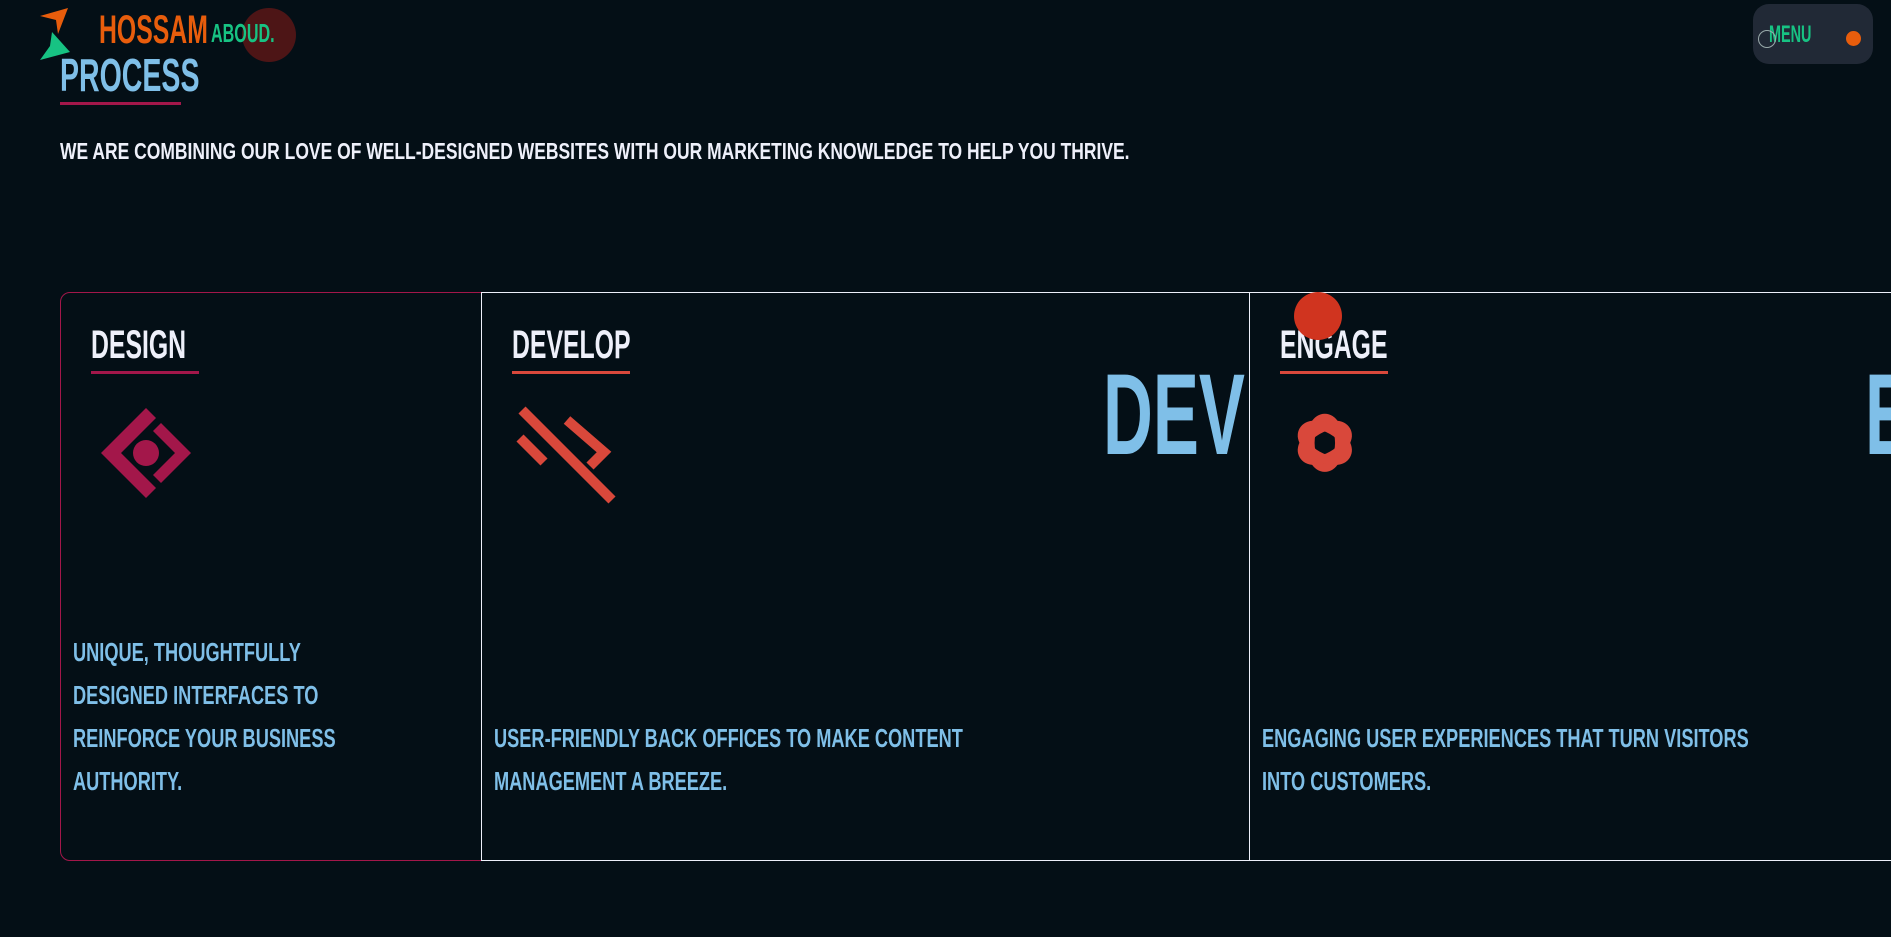  Describe the element at coordinates (571, 345) in the screenshot. I see `card-title: DEVELOP` at that location.